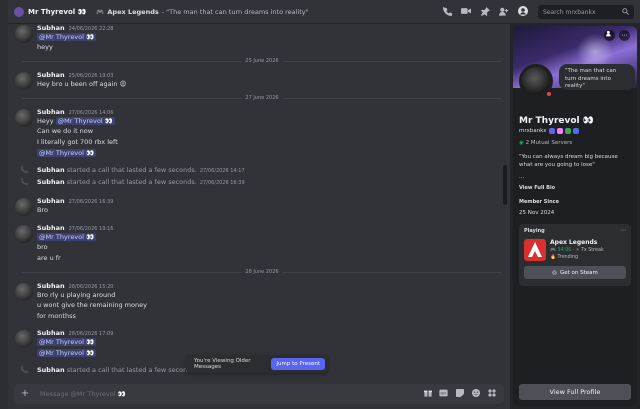 This screenshot has width=640, height=409. I want to click on dm-name: Mr Thyrevol 👀, so click(57, 12).